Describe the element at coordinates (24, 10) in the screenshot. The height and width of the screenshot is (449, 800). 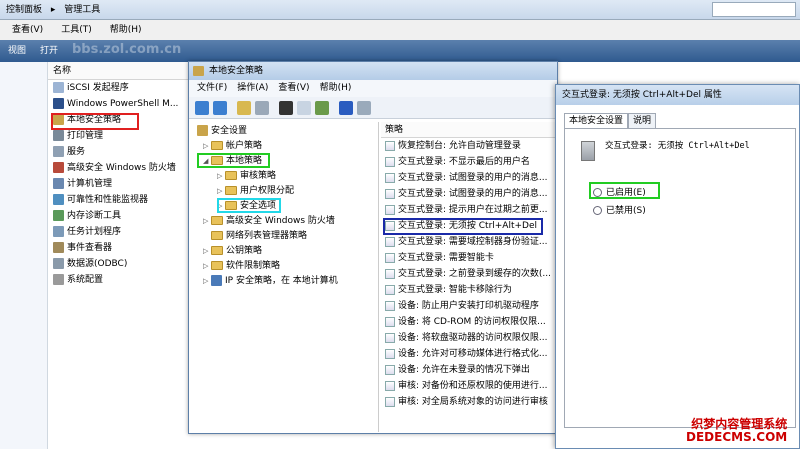
I see `breadcrumb-control-panel: 控制面板` at that location.